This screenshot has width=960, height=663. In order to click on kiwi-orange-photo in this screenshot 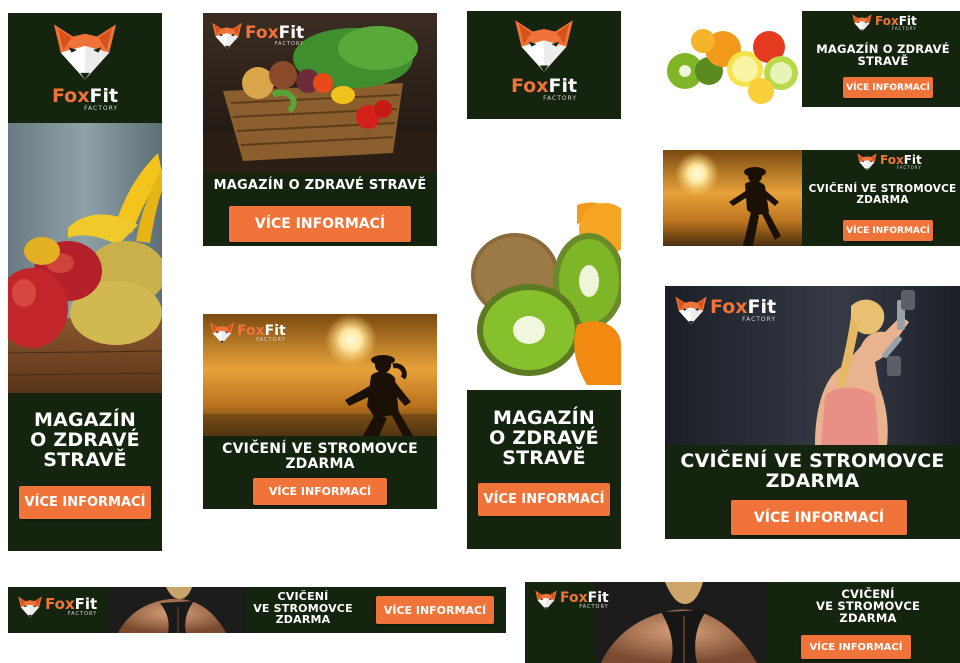, I will do `click(544, 292)`.